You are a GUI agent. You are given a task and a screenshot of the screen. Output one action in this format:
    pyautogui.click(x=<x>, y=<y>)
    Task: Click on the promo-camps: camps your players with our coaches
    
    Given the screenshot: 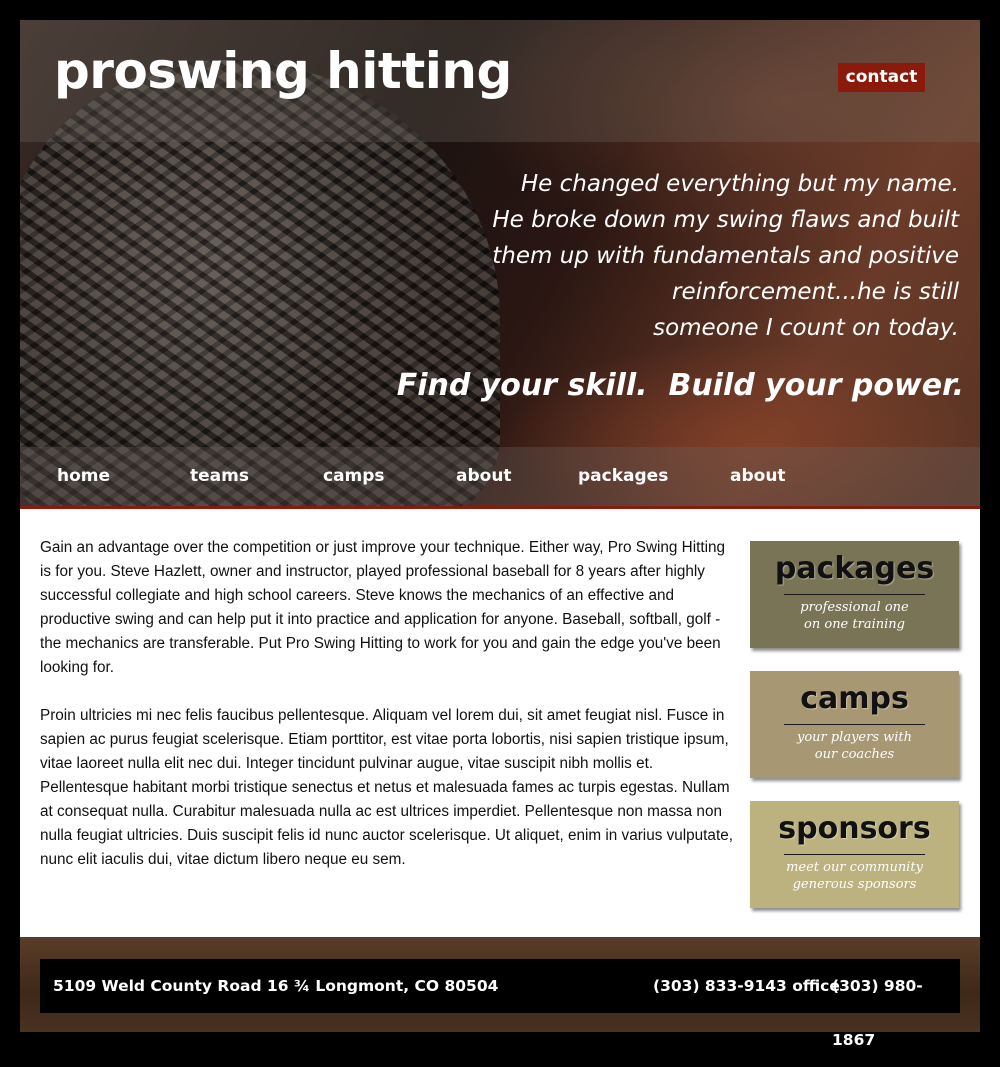 What is the action you would take?
    pyautogui.click(x=854, y=724)
    